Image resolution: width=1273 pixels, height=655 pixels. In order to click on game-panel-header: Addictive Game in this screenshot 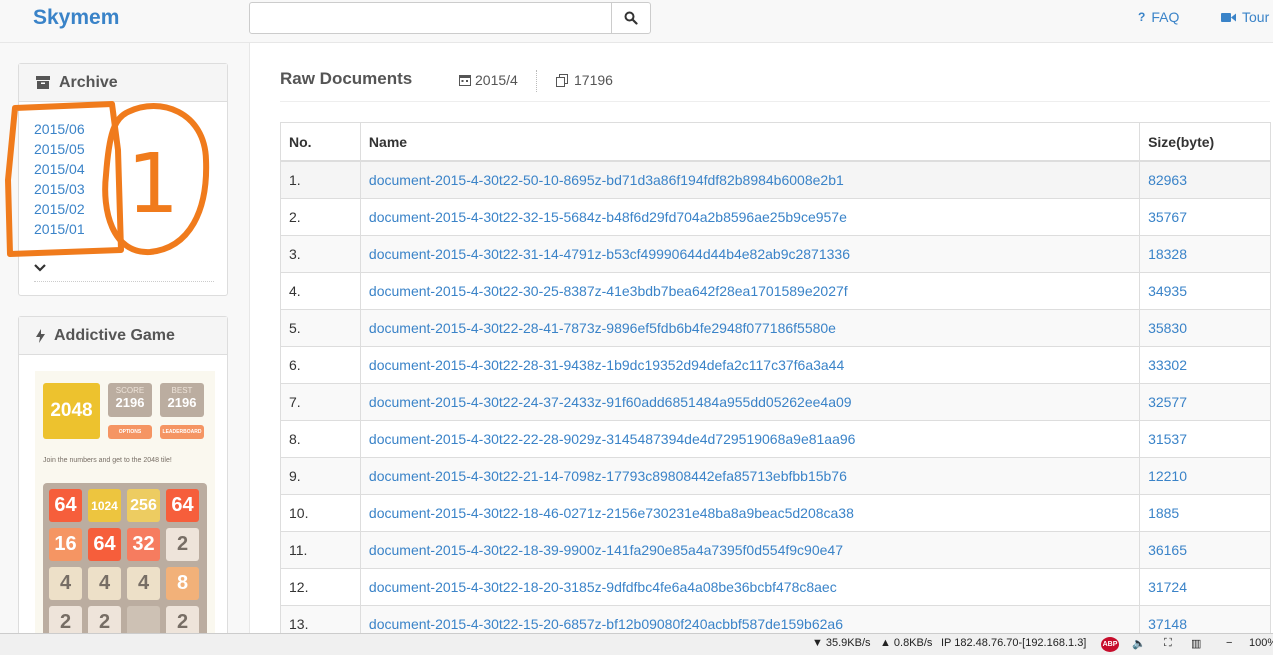, I will do `click(123, 336)`.